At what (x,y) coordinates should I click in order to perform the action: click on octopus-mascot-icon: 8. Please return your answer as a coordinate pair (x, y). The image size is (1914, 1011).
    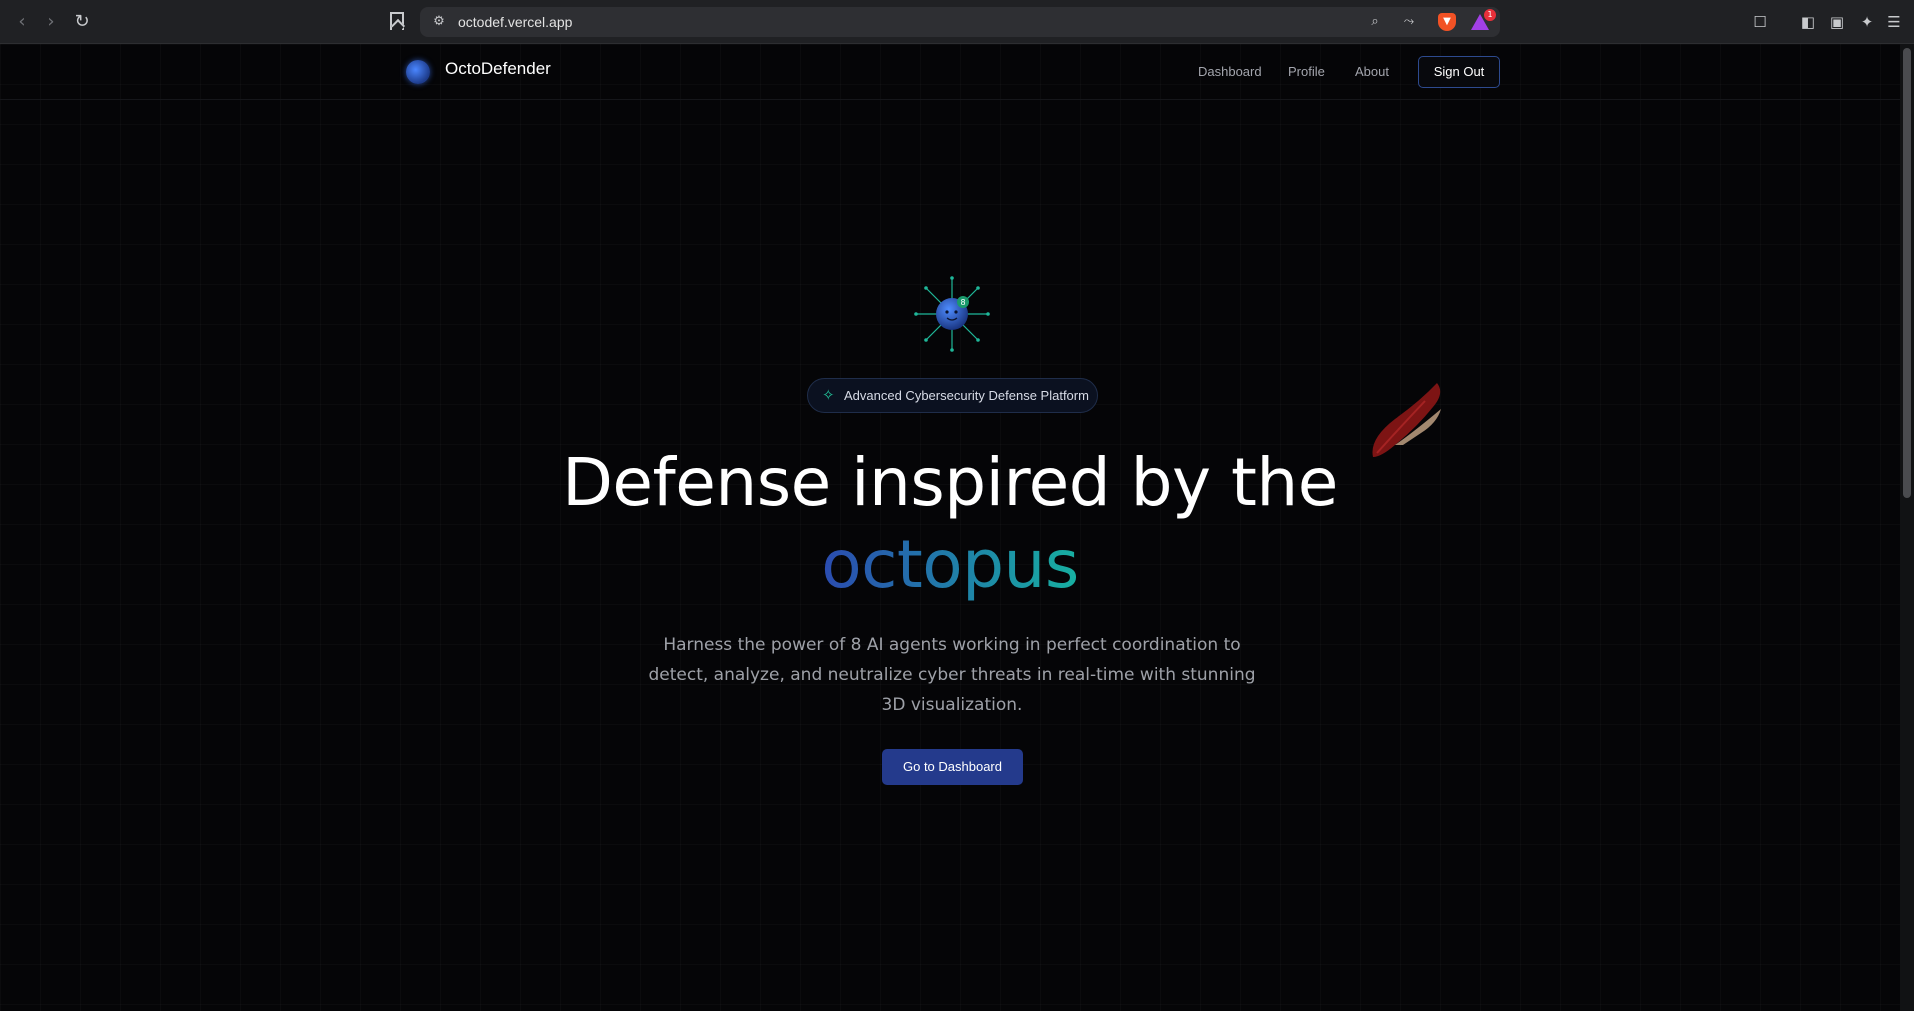
    Looking at the image, I should click on (952, 314).